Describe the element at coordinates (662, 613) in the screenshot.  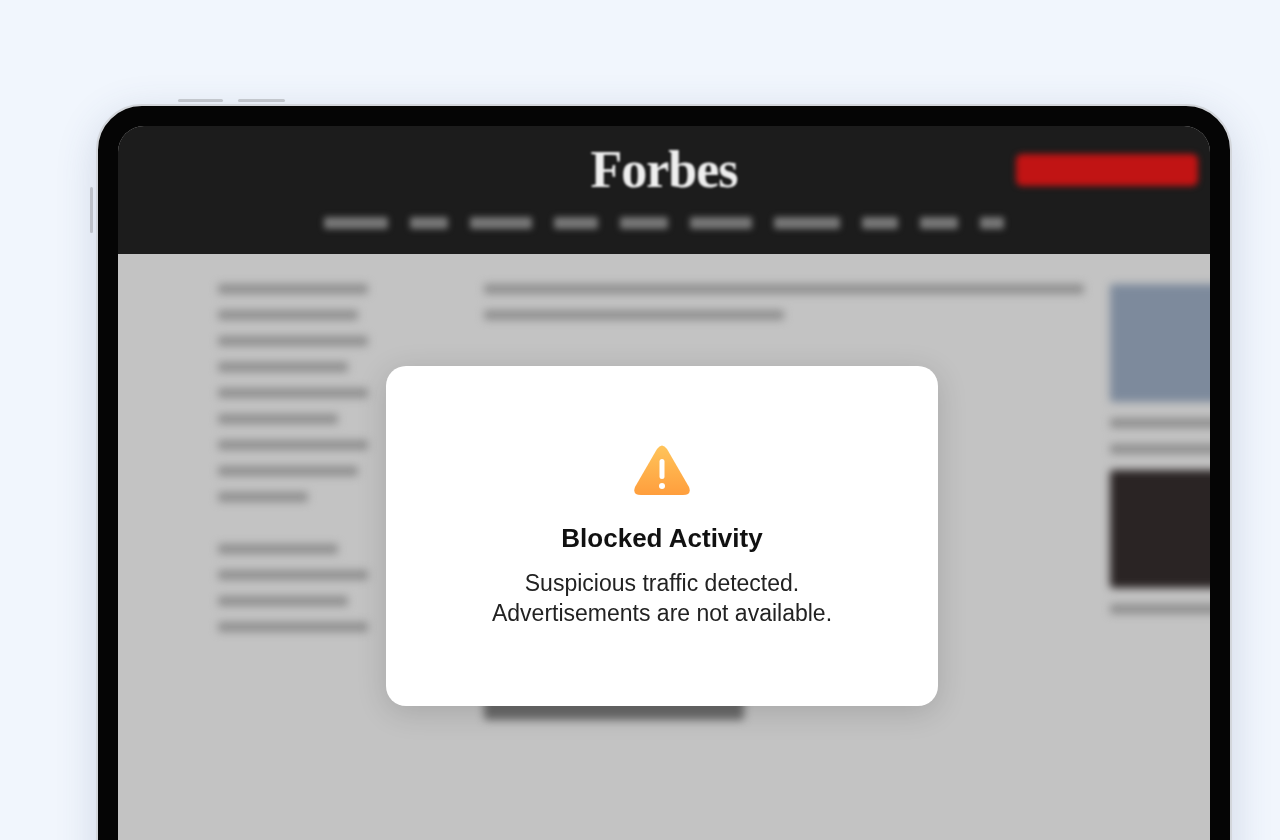
I see `dialog-message: Advertisements are not available.` at that location.